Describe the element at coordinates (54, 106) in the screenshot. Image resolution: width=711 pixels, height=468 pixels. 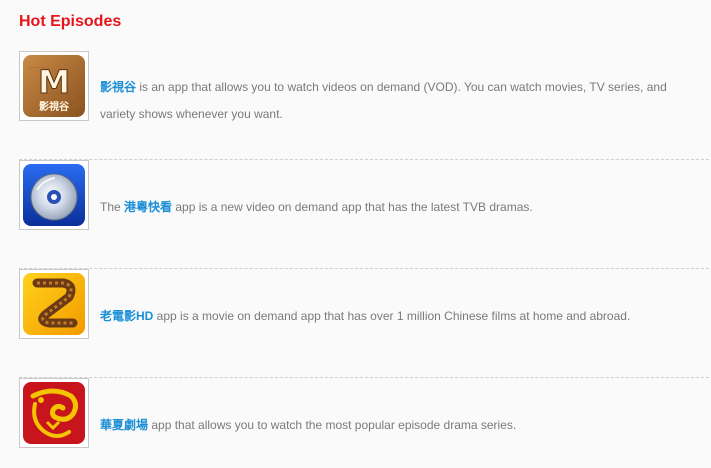
I see `icon-label: 影視谷` at that location.